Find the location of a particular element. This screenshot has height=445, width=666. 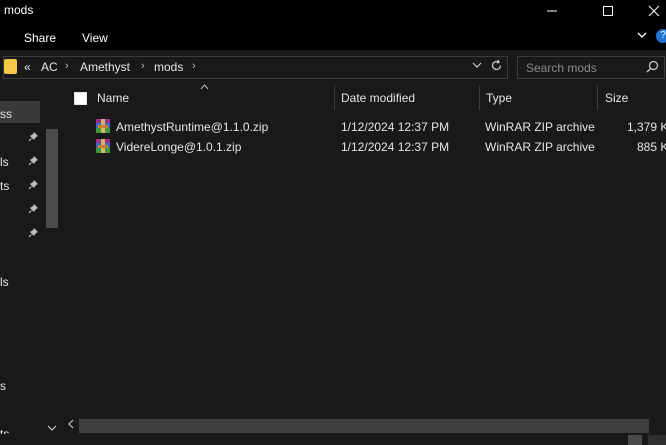

address-overflow: « is located at coordinates (27, 67).